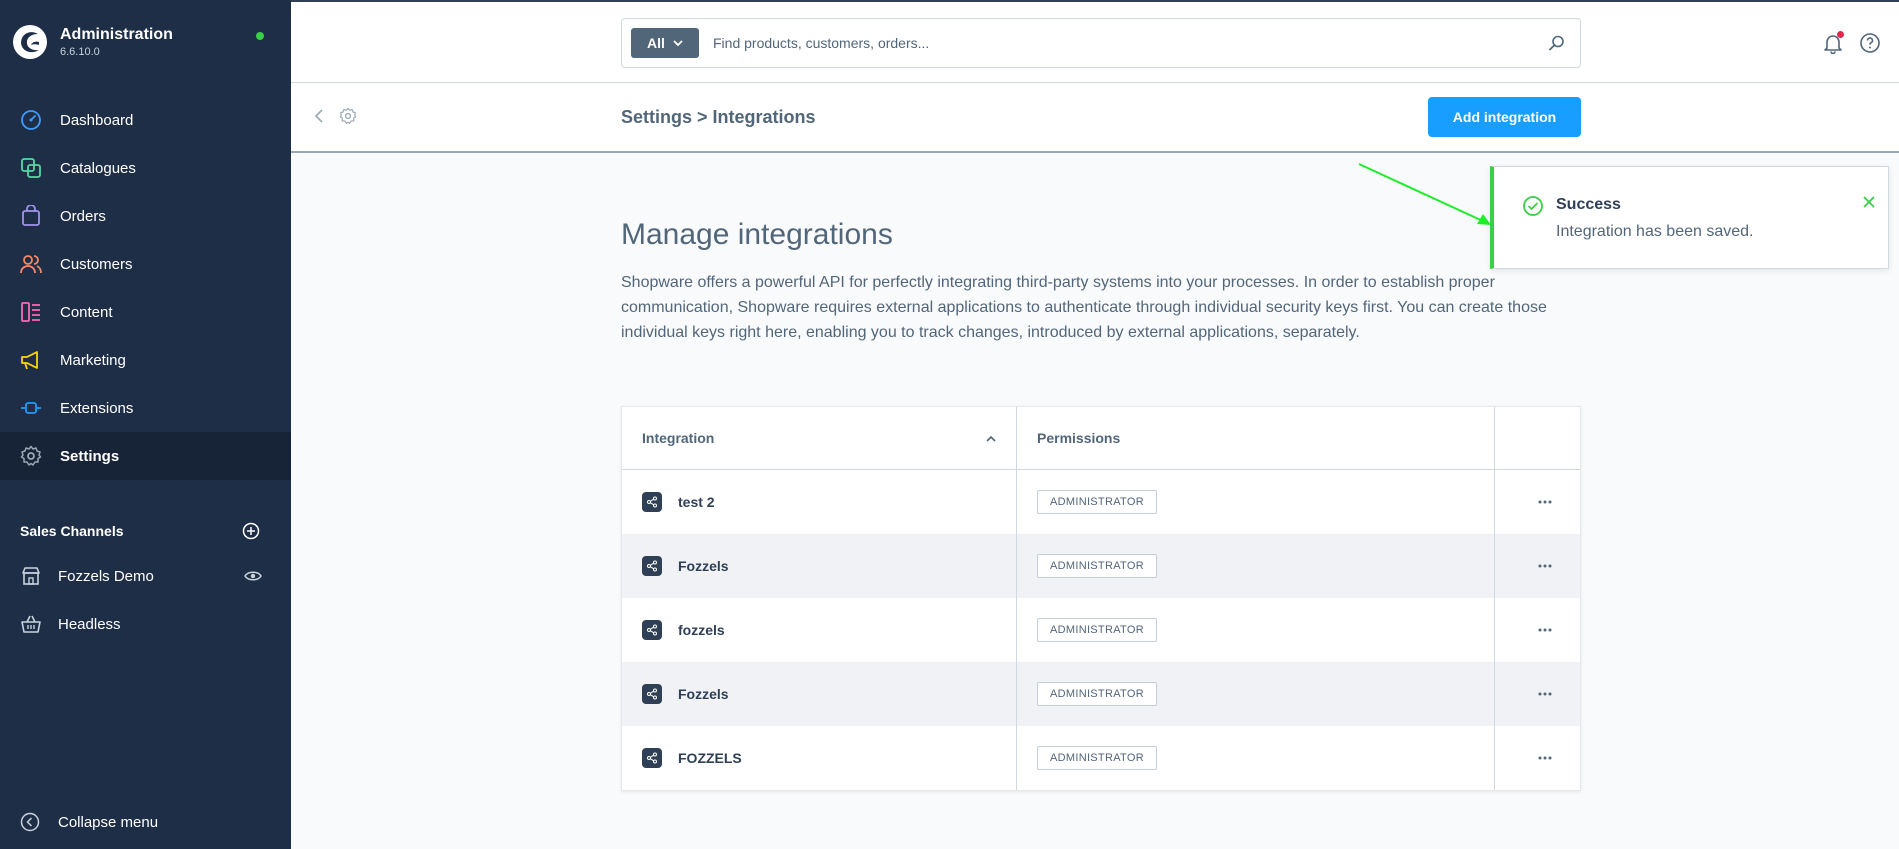 This screenshot has width=1899, height=849. What do you see at coordinates (97, 408) in the screenshot?
I see `sidebar-item-label: Extensions` at bounding box center [97, 408].